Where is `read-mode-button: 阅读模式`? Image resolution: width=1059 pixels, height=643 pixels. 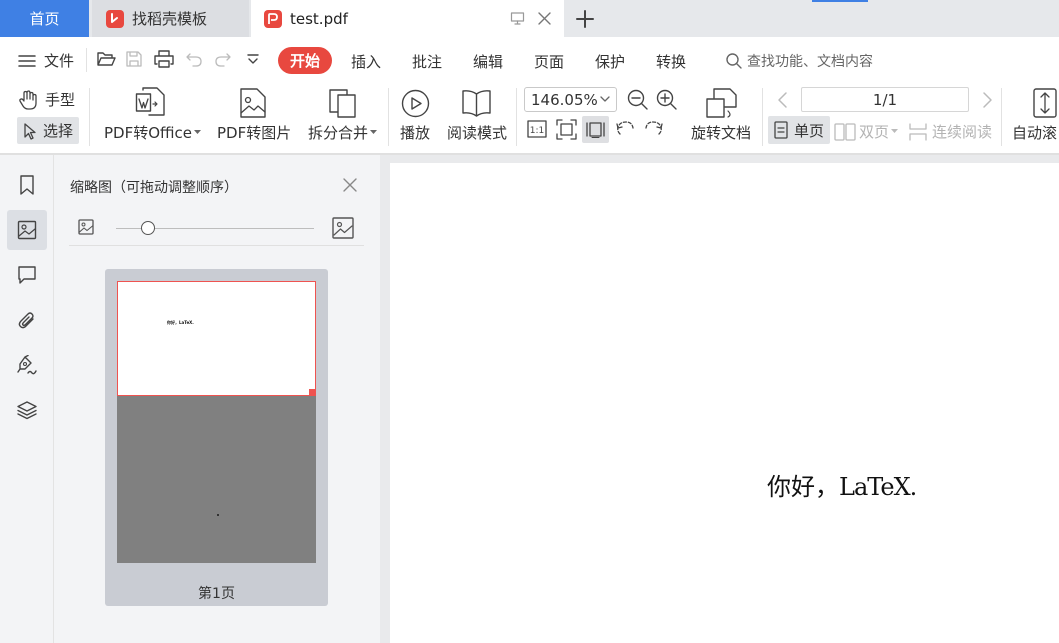 read-mode-button: 阅读模式 is located at coordinates (477, 132).